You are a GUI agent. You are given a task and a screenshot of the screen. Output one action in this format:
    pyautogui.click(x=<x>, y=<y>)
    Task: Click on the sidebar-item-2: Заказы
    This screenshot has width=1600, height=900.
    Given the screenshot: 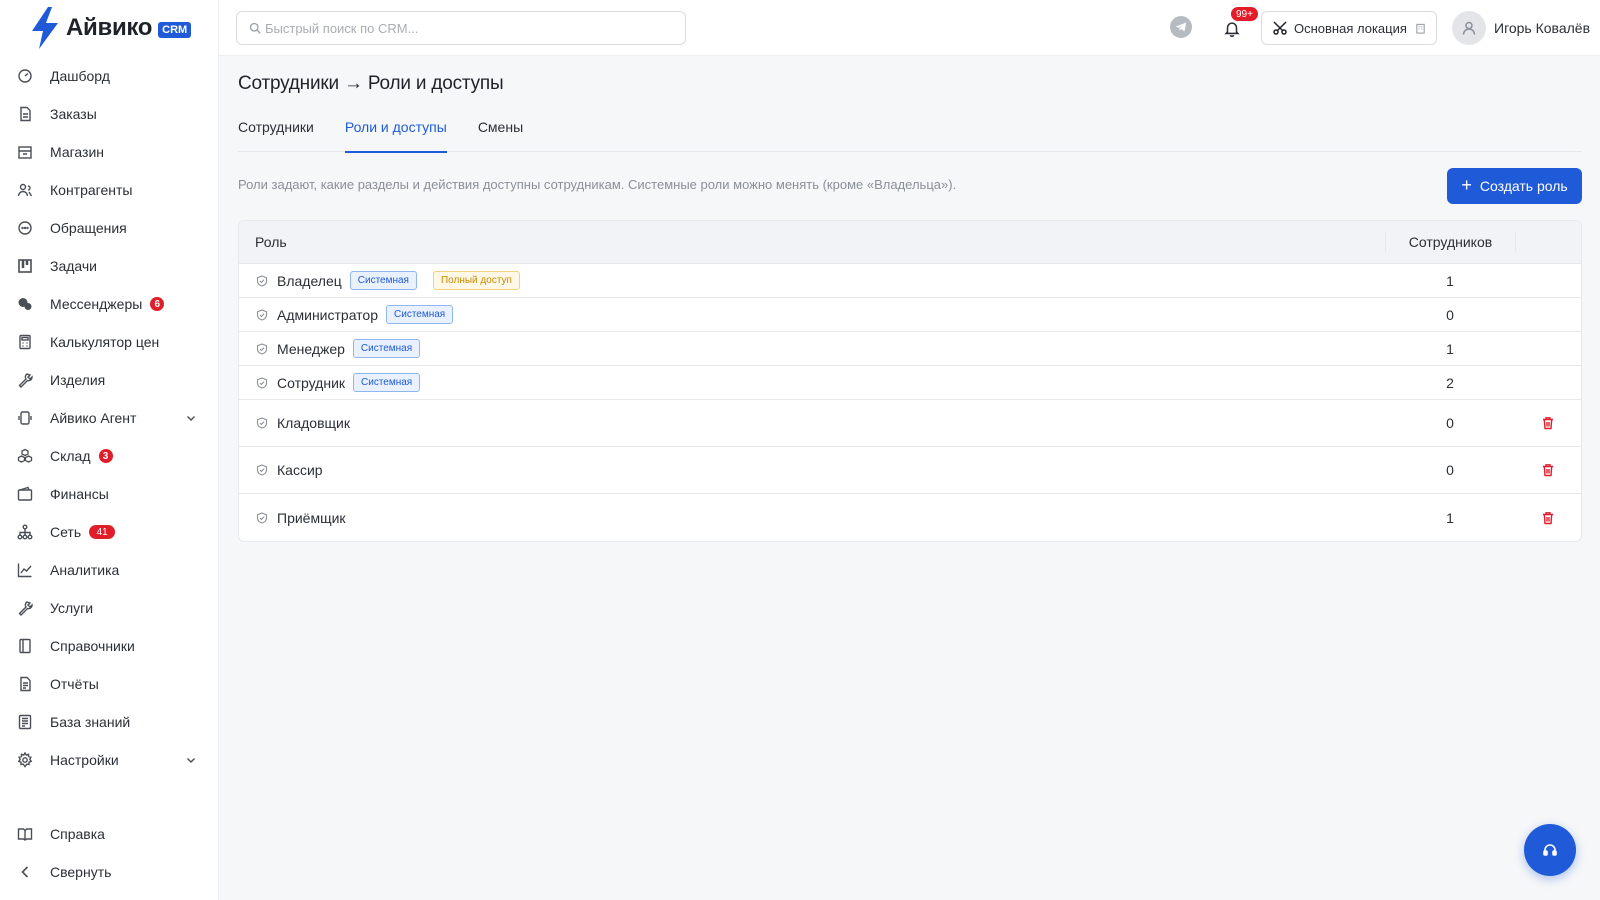 What is the action you would take?
    pyautogui.click(x=109, y=114)
    